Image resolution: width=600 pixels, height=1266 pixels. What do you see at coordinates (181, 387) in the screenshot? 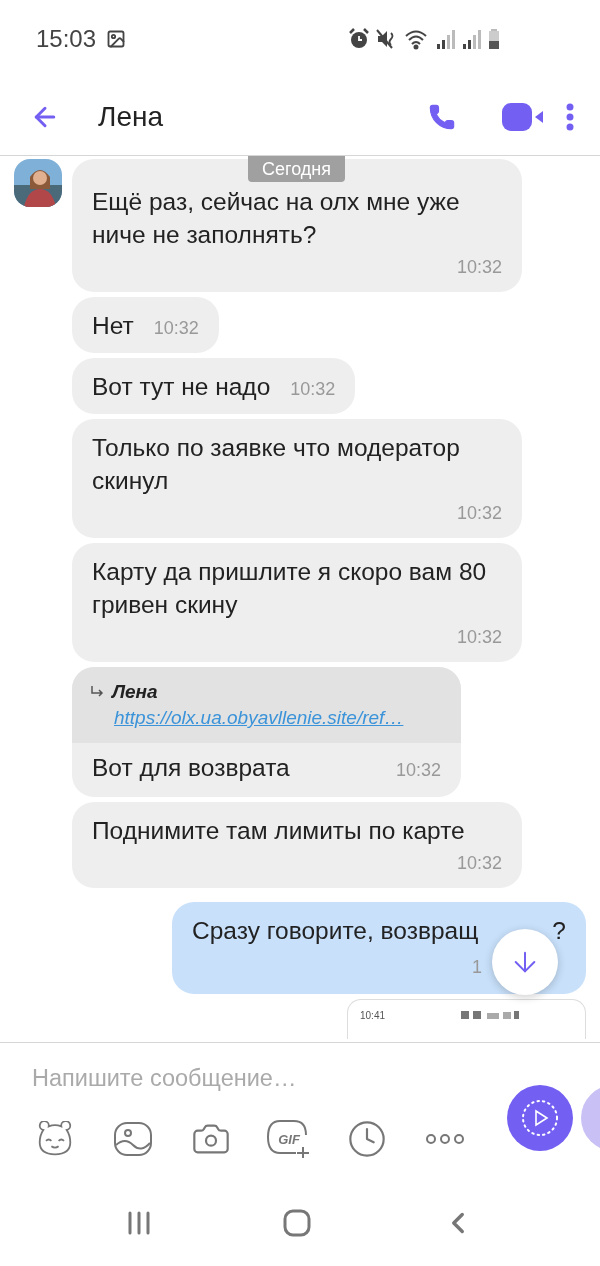
I see `message-text: Вот тут не надо` at bounding box center [181, 387].